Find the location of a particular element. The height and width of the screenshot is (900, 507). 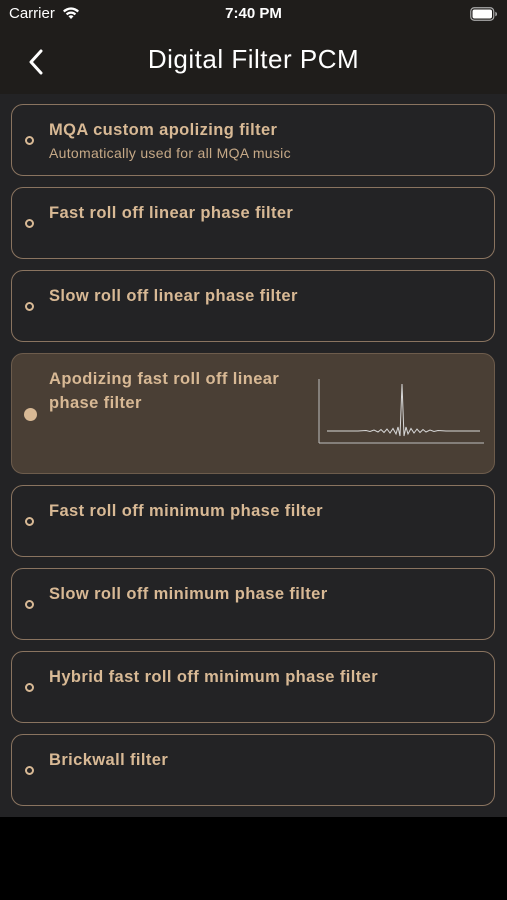

impulse-response-graph-icon is located at coordinates (401, 414).